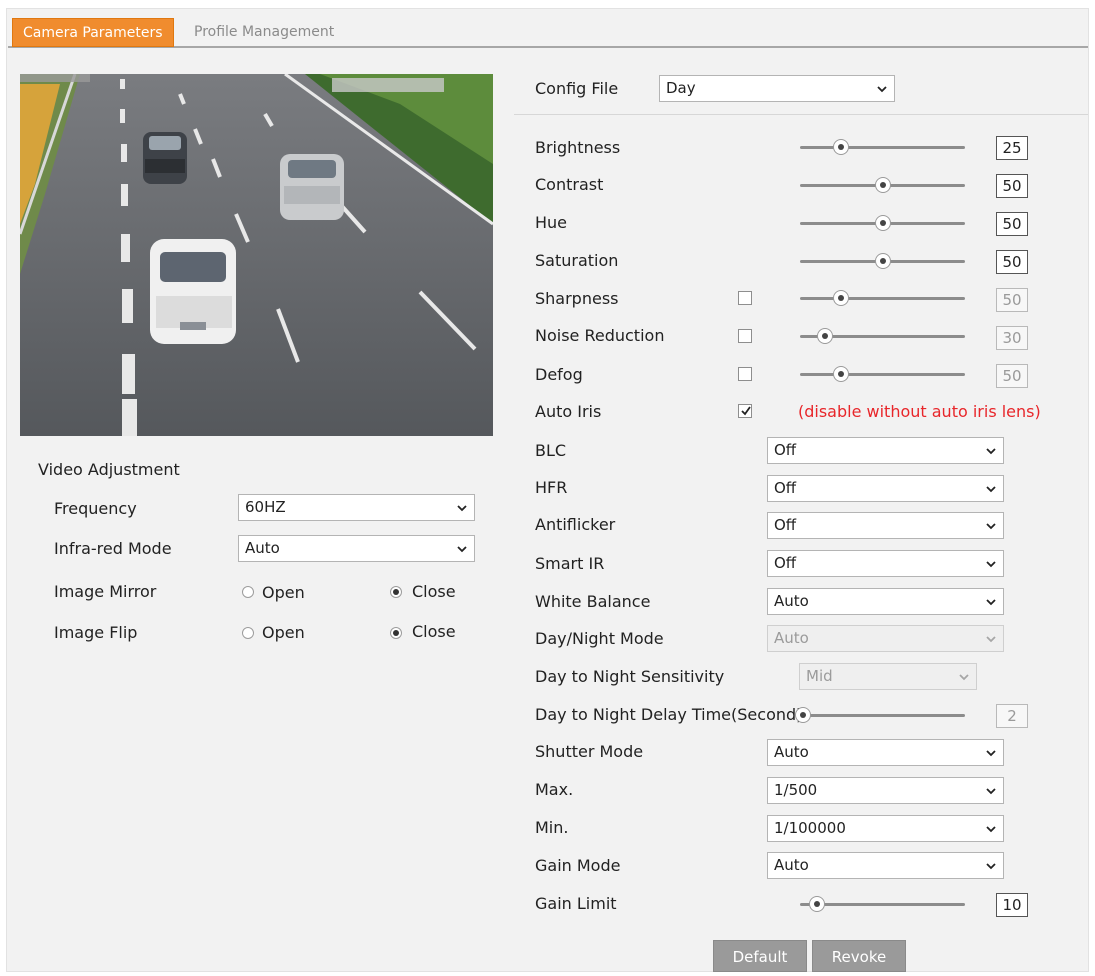 This screenshot has width=1095, height=976. Describe the element at coordinates (262, 548) in the screenshot. I see `infrared-mode-value: Auto` at that location.